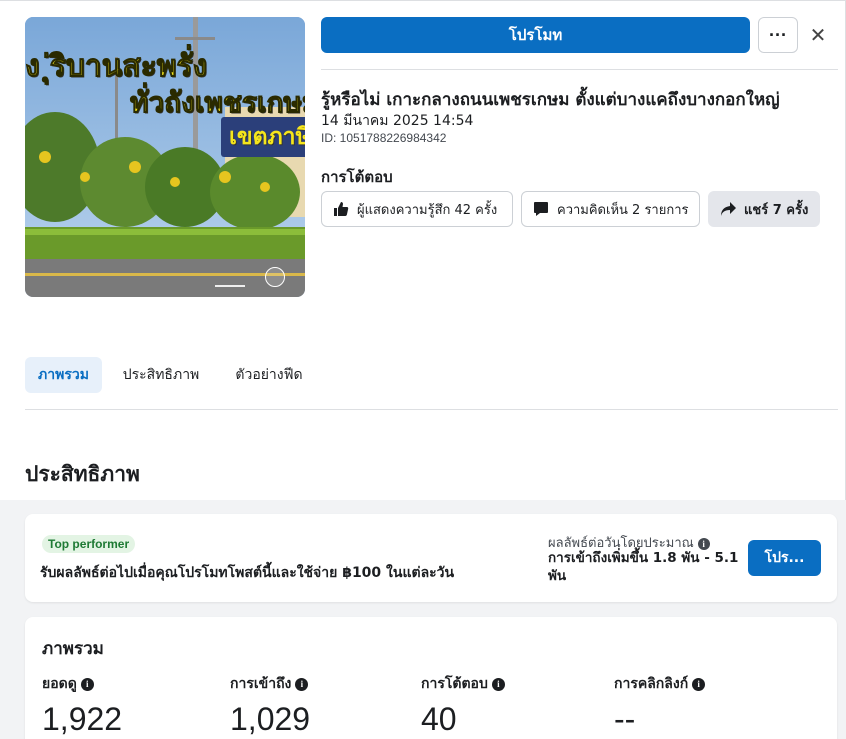 The image size is (846, 739). Describe the element at coordinates (384, 138) in the screenshot. I see `post-id: ID: 1051788226984342` at that location.